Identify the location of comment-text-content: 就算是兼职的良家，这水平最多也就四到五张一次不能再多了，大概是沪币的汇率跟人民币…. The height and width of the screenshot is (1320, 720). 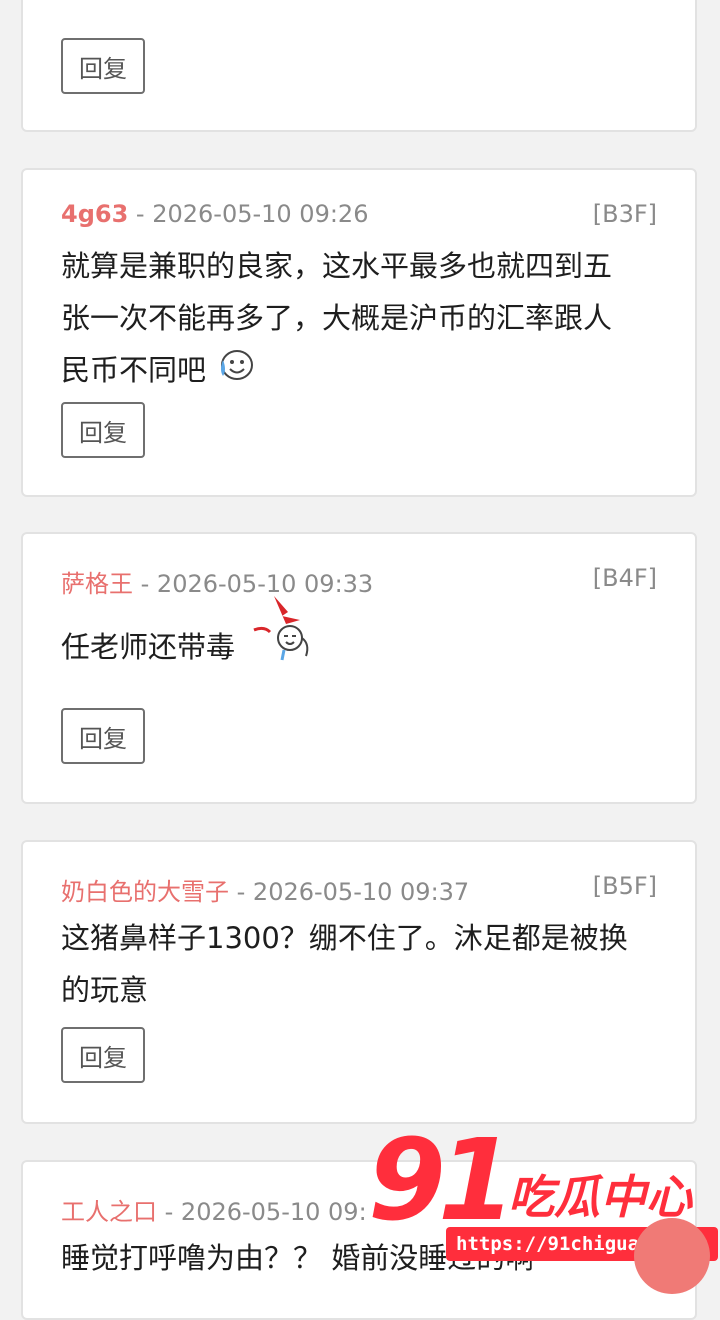
(337, 318).